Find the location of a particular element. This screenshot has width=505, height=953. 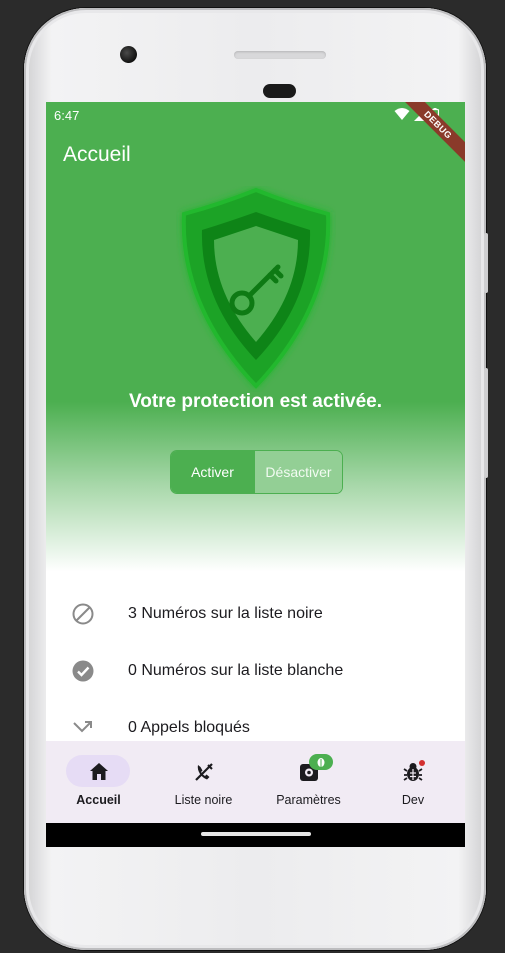

phone-disabled-icon is located at coordinates (203, 772).